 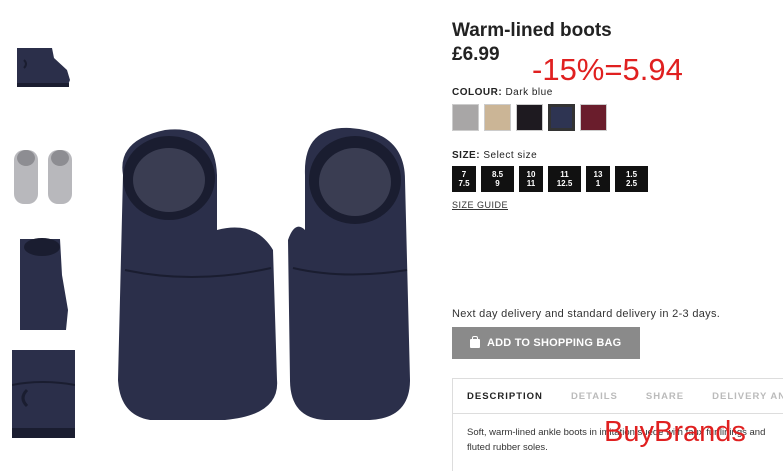 I want to click on colour-swatch-grey, so click(x=465, y=117).